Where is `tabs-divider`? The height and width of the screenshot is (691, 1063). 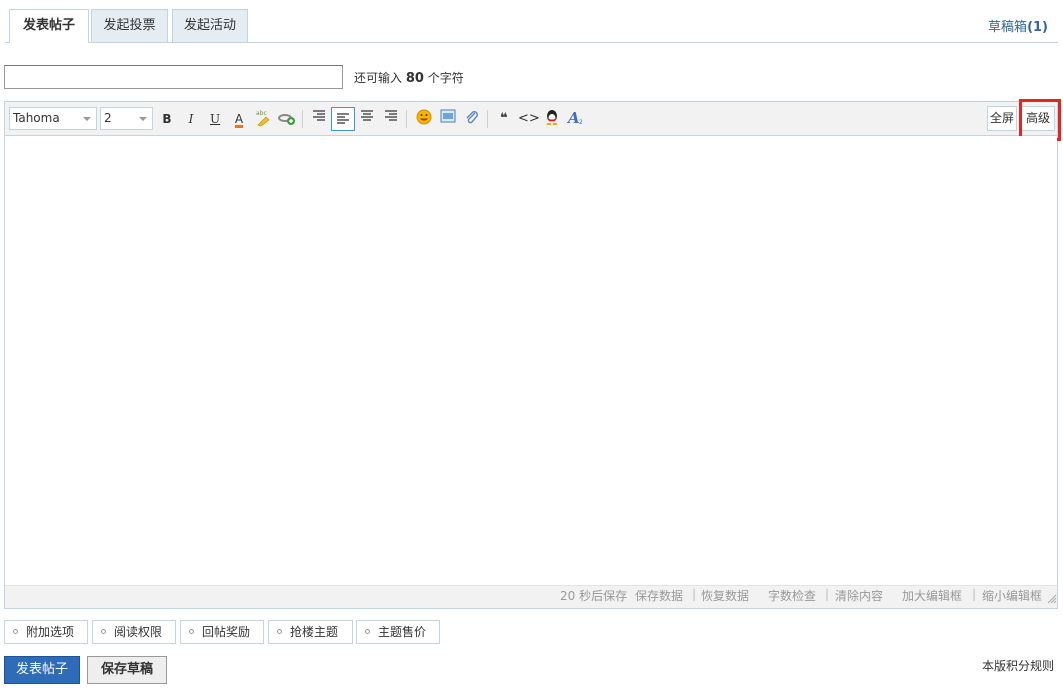
tabs-divider is located at coordinates (531, 42).